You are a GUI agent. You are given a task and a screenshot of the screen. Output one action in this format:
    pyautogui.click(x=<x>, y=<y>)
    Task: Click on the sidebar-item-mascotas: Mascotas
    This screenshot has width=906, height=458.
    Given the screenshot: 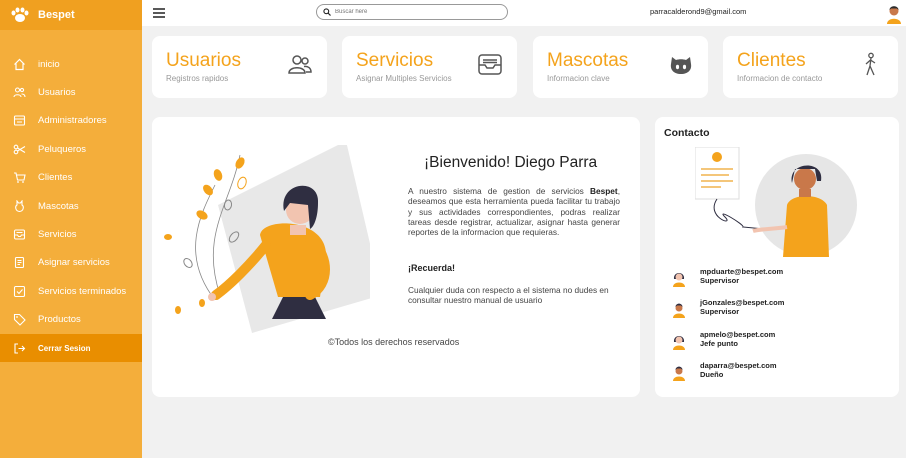 What is the action you would take?
    pyautogui.click(x=71, y=206)
    